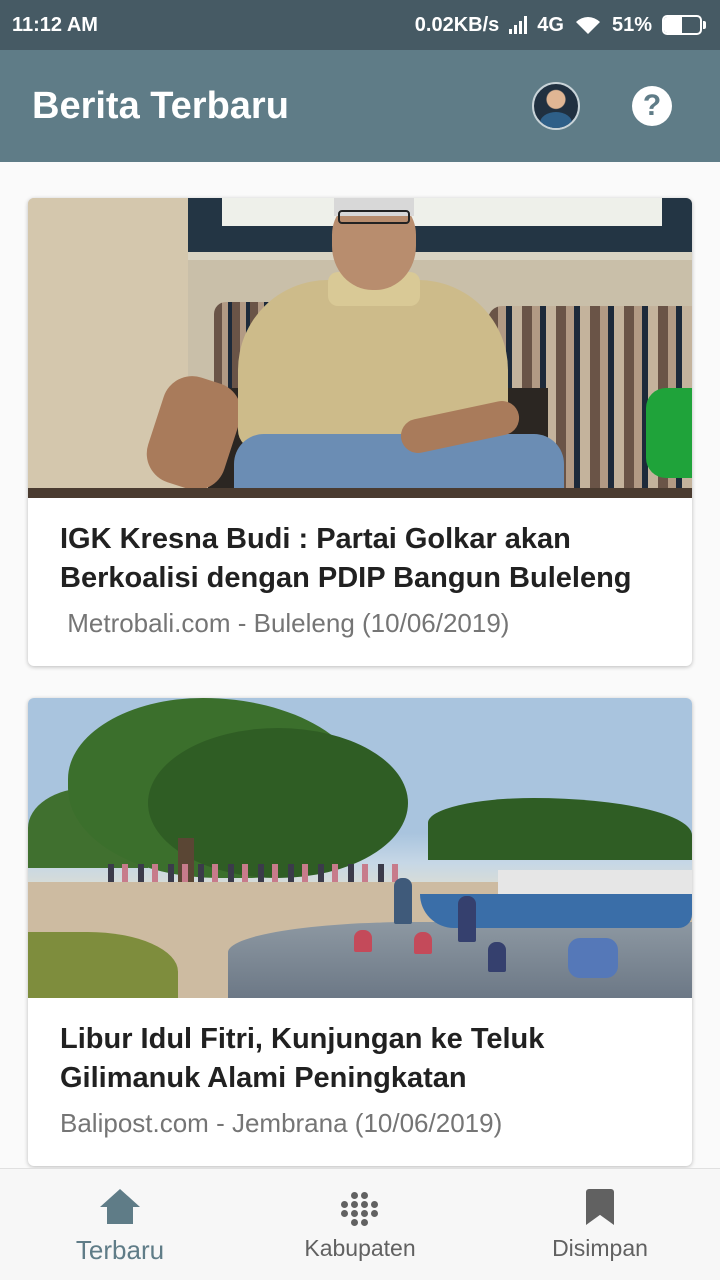 The width and height of the screenshot is (720, 1280). Describe the element at coordinates (550, 24) in the screenshot. I see `network-type: 4G` at that location.